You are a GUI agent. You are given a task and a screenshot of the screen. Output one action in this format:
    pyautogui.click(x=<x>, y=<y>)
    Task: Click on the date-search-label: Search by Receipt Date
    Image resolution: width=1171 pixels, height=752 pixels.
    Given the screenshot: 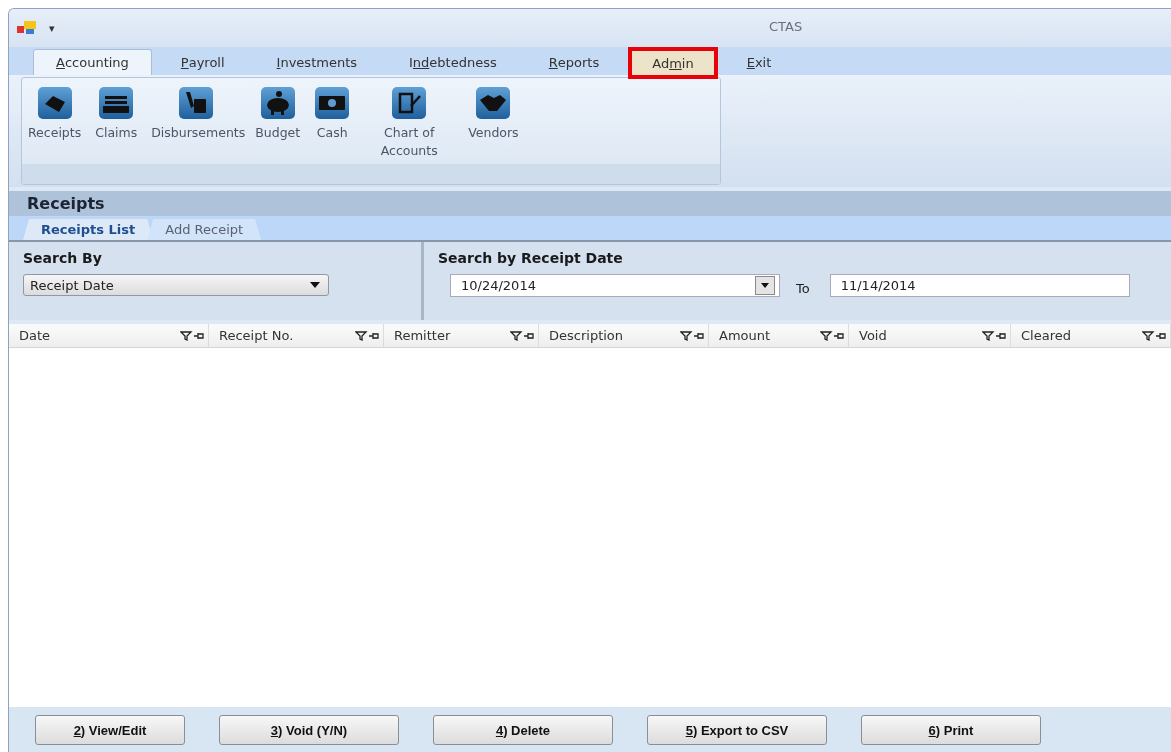 What is the action you would take?
    pyautogui.click(x=531, y=258)
    